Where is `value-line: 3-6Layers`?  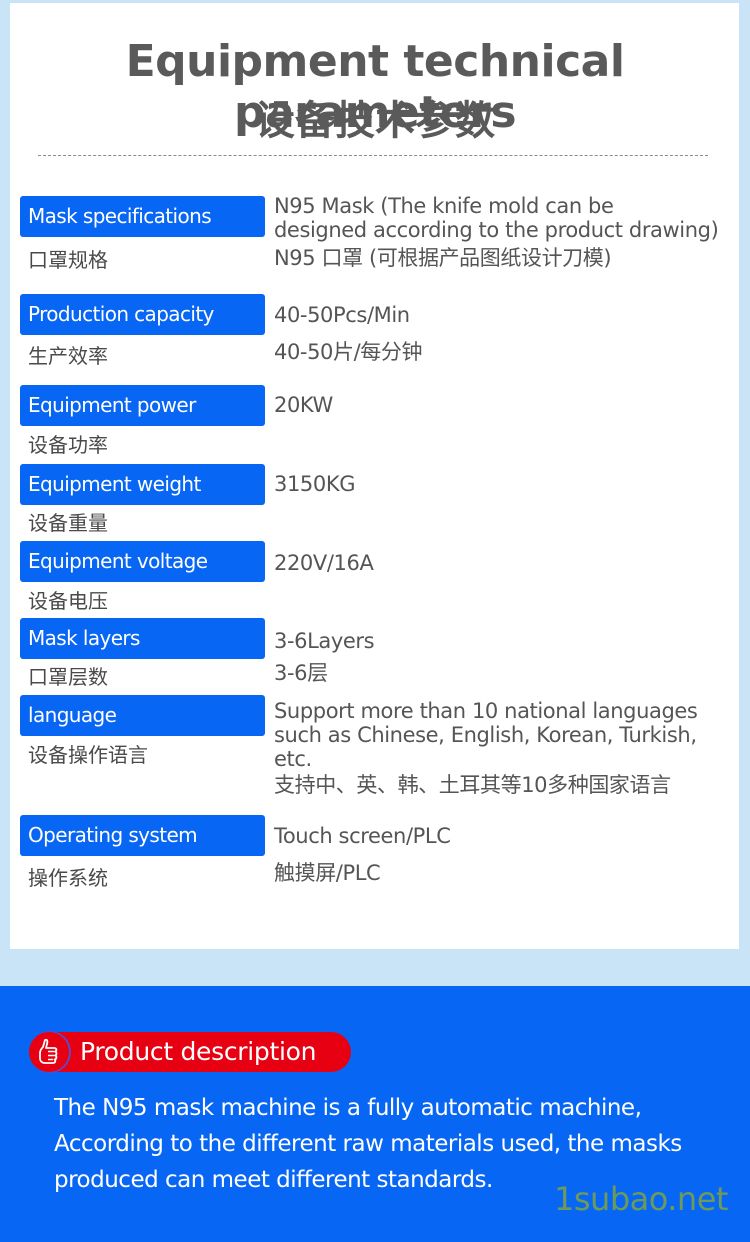
value-line: 3-6Layers is located at coordinates (324, 641).